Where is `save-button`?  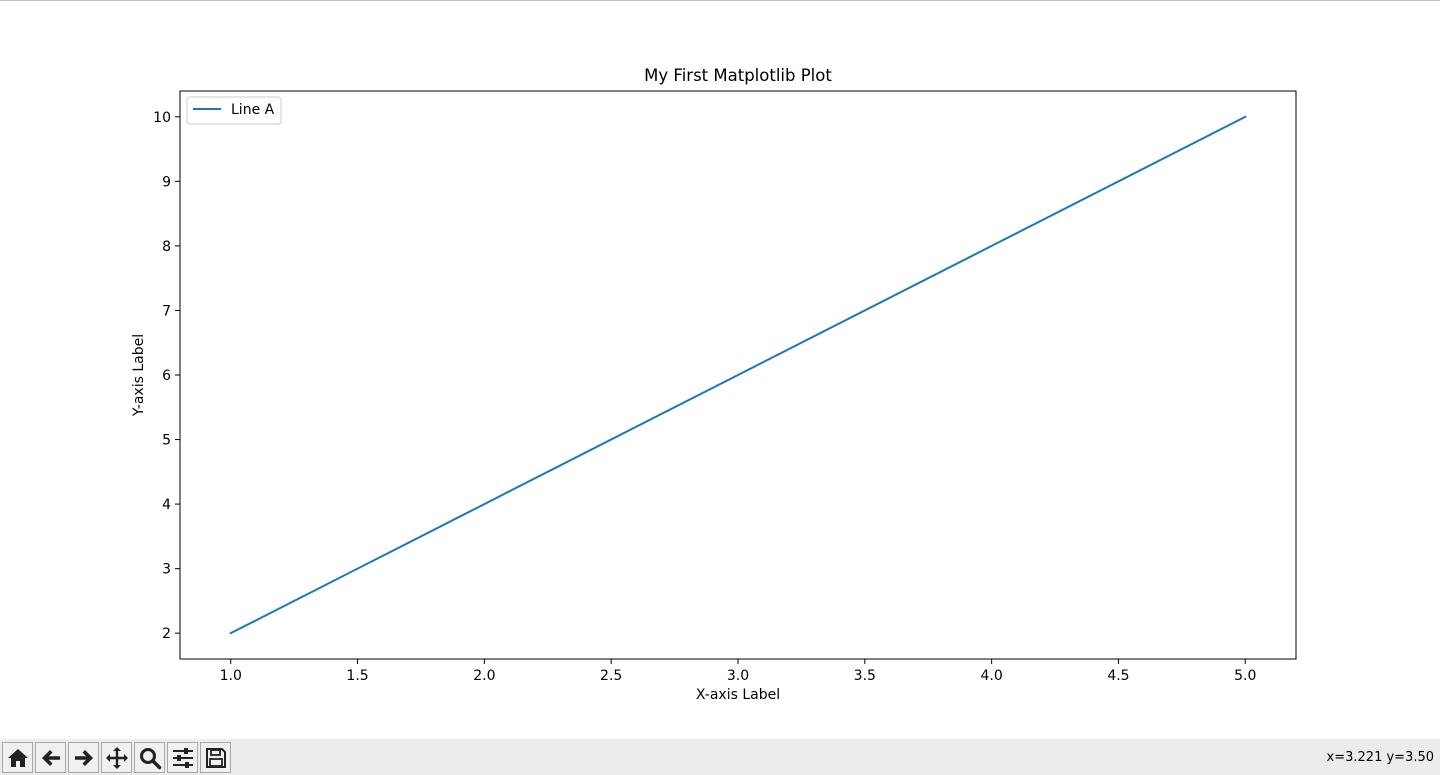
save-button is located at coordinates (215, 757).